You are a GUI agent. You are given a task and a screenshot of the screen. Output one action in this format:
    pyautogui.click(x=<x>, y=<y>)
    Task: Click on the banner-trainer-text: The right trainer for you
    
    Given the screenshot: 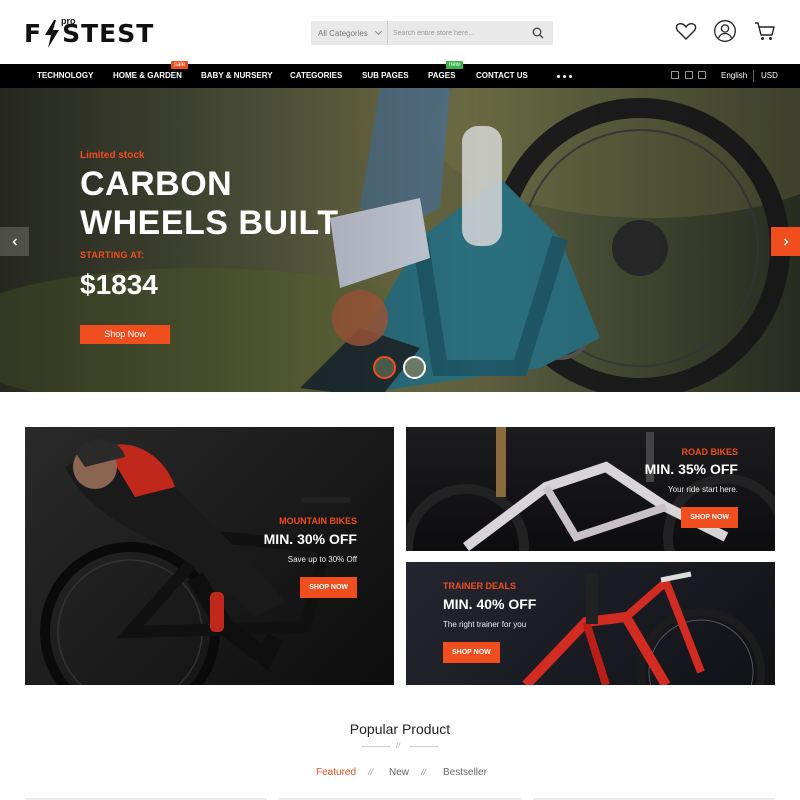 What is the action you would take?
    pyautogui.click(x=485, y=624)
    